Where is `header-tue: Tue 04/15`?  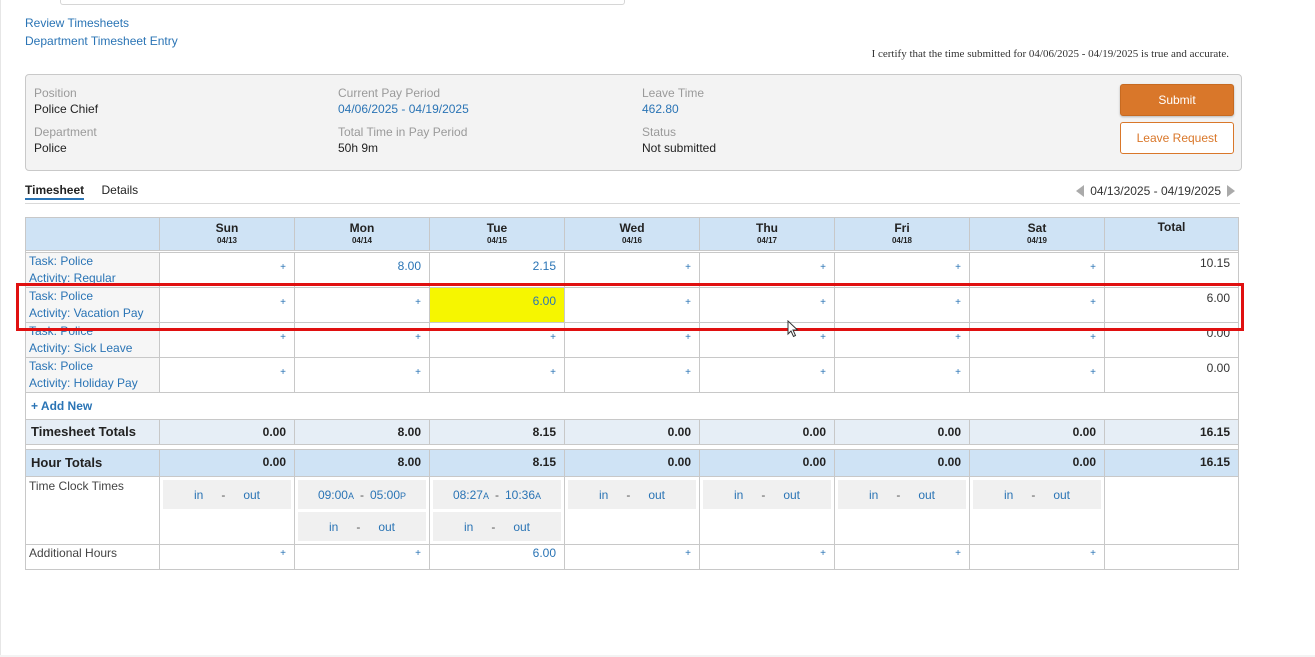 header-tue: Tue 04/15 is located at coordinates (497, 234).